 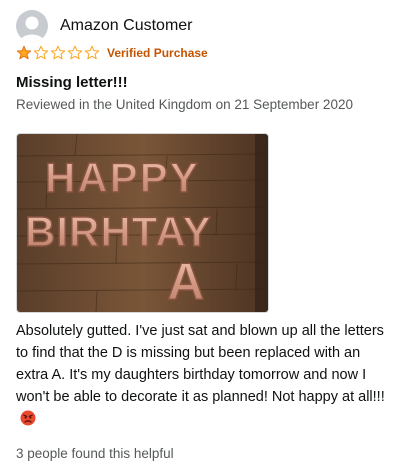 I want to click on avatar, so click(x=32, y=26).